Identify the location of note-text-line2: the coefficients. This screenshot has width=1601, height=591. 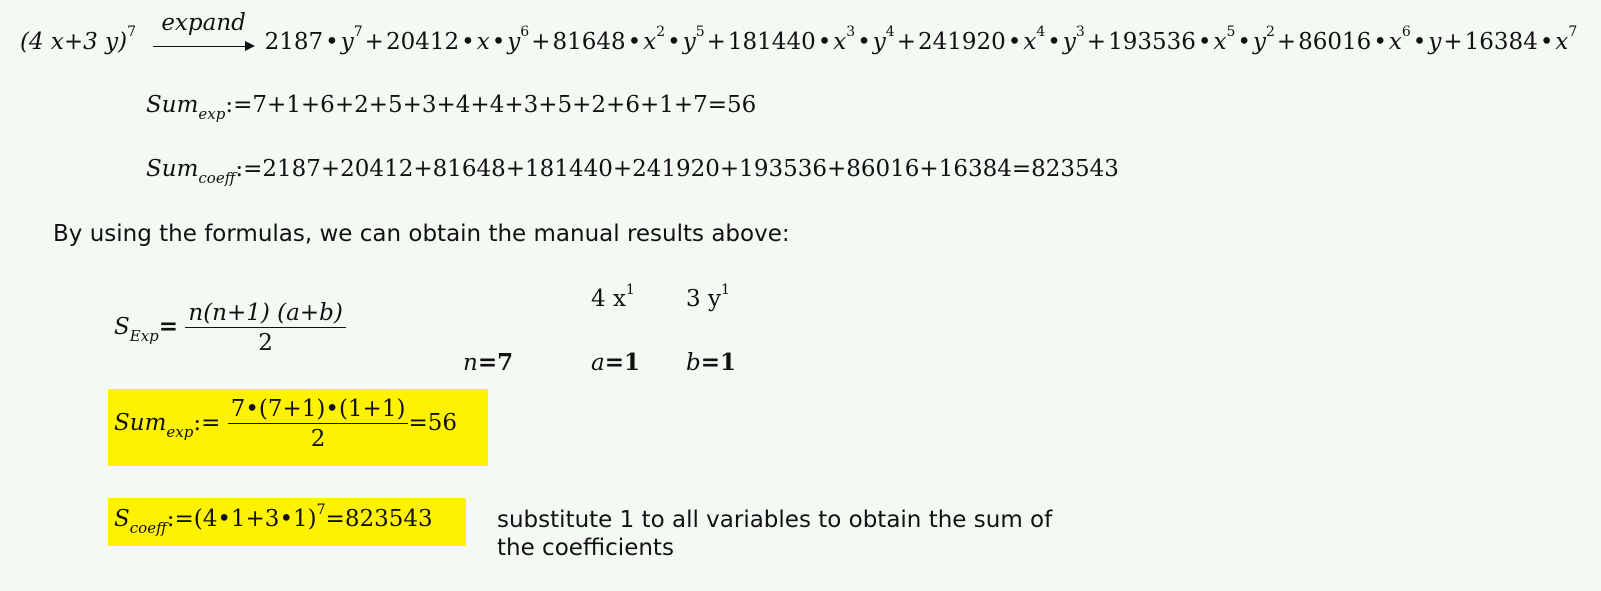
(585, 548).